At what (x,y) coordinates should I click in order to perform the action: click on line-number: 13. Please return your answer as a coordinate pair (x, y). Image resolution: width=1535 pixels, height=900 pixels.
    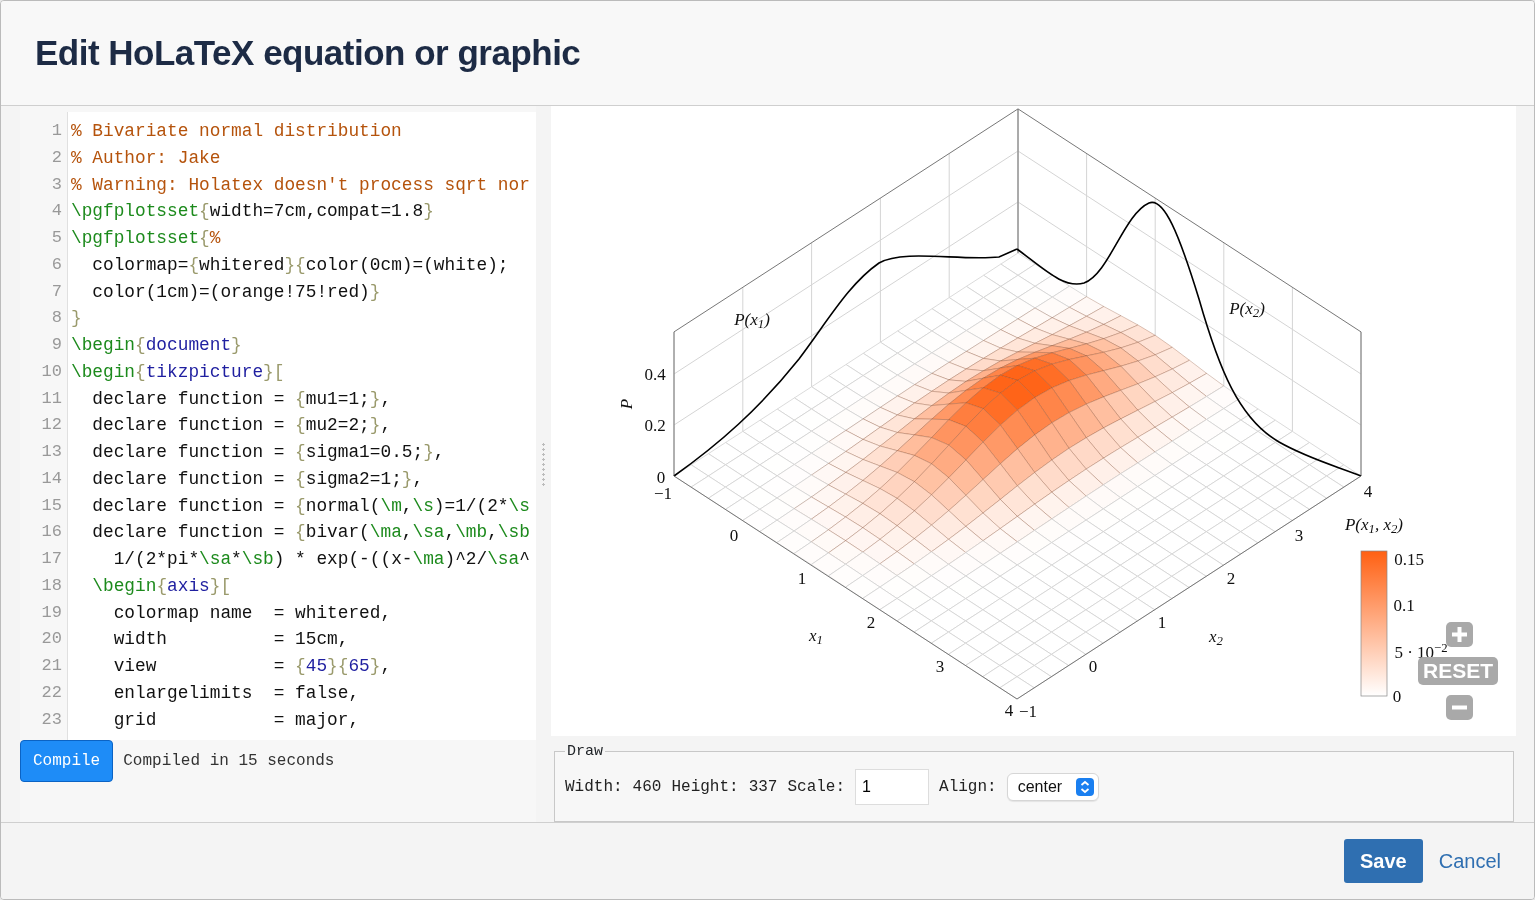
    Looking at the image, I should click on (51, 452).